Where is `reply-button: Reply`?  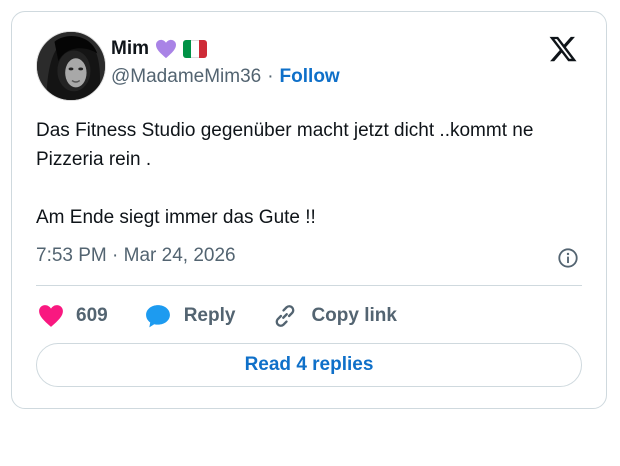
reply-button: Reply is located at coordinates (190, 316).